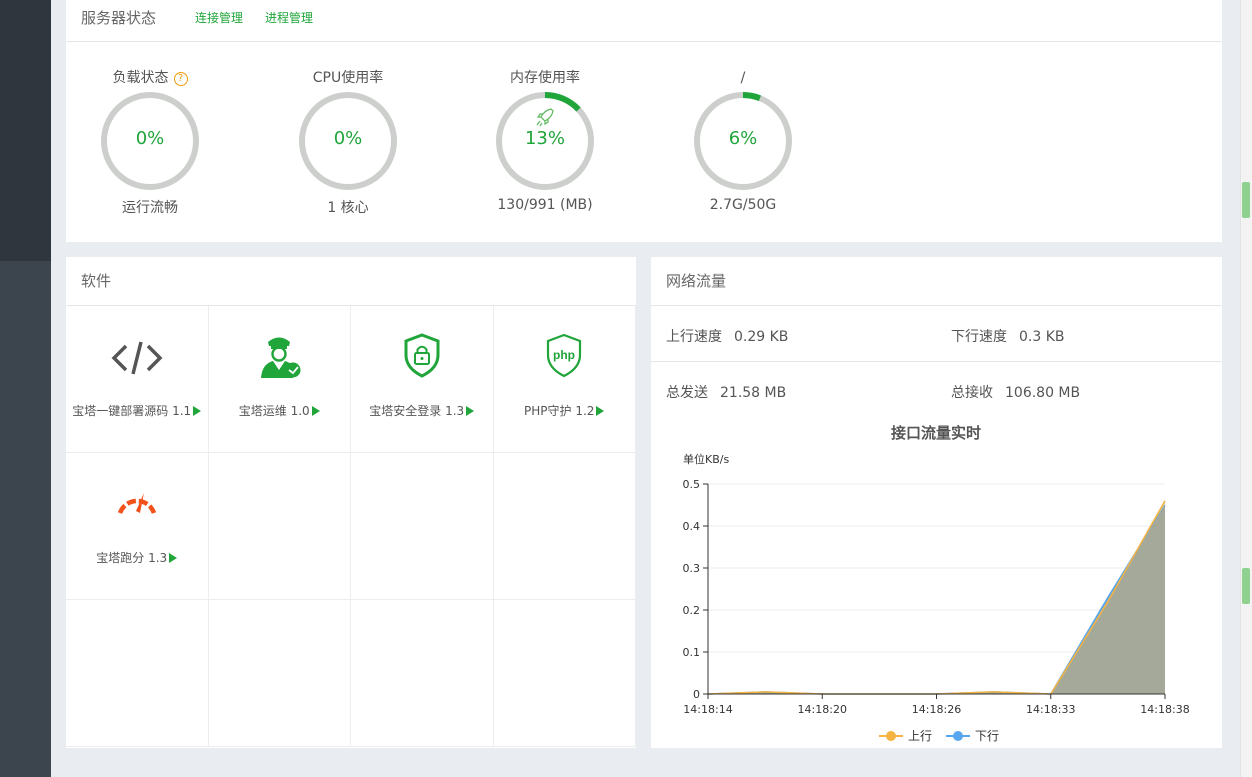 The image size is (1252, 777). Describe the element at coordinates (753, 393) in the screenshot. I see `total-sent-value: 21.58 MB` at that location.